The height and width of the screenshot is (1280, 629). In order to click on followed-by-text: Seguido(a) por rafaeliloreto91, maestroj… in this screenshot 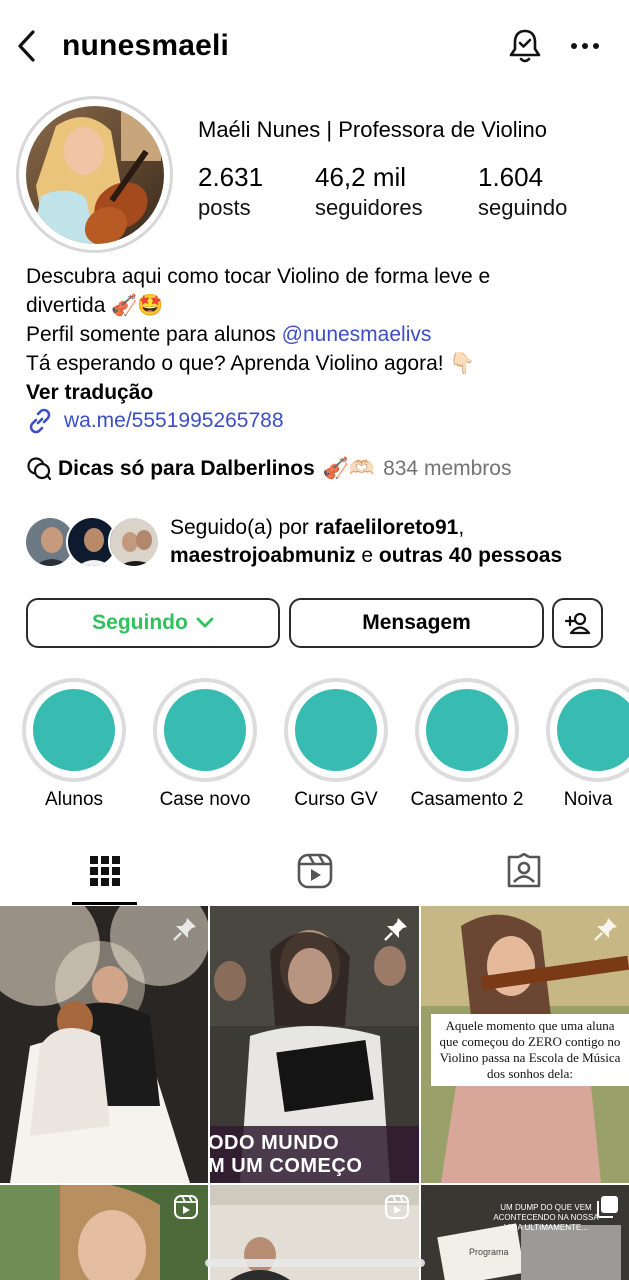, I will do `click(399, 542)`.